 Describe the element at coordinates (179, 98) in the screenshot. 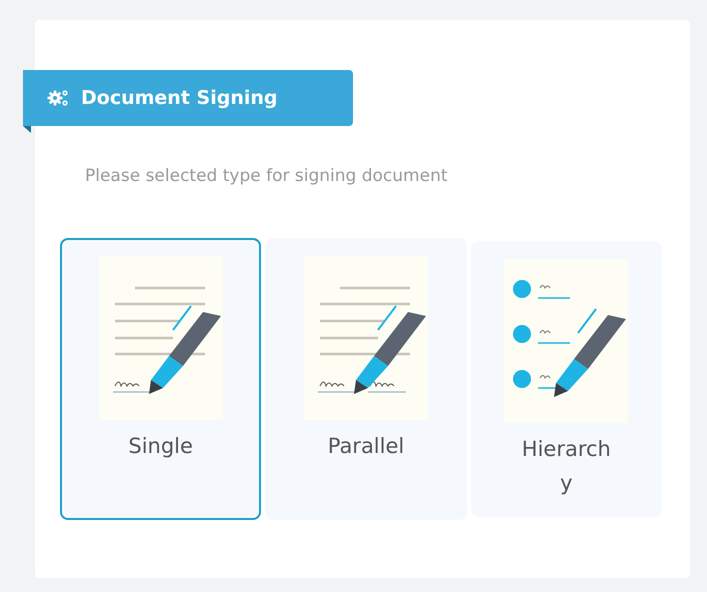

I see `section-title: Document Signing` at that location.